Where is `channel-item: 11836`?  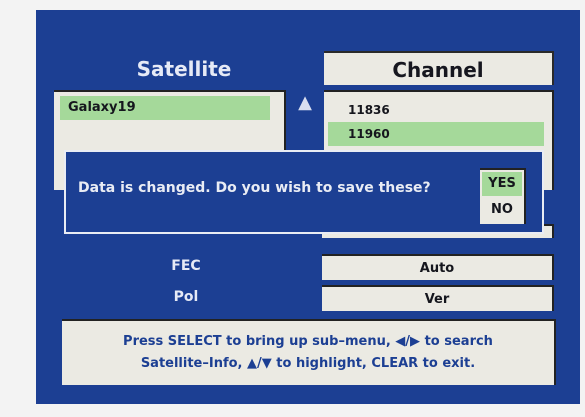 channel-item: 11836 is located at coordinates (436, 110).